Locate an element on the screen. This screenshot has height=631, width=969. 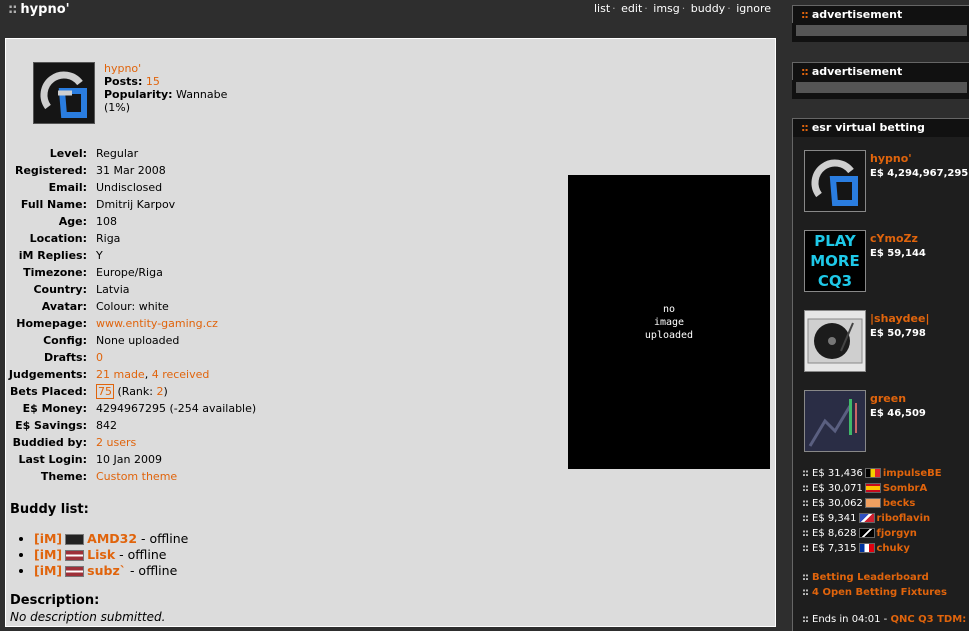
field-label: Registered: is located at coordinates (51, 170).